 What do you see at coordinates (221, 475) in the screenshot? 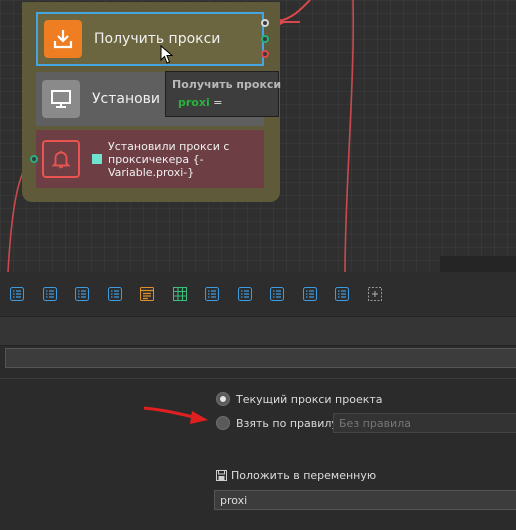
I see `floppy-disk-icon` at bounding box center [221, 475].